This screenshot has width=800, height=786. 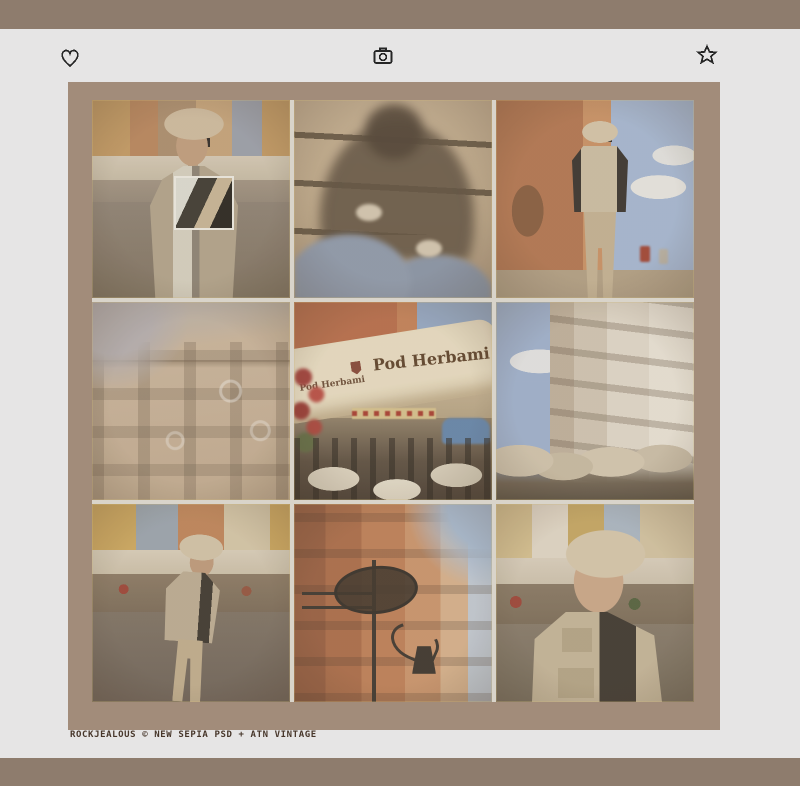 I want to click on menu-banner, so click(x=394, y=413).